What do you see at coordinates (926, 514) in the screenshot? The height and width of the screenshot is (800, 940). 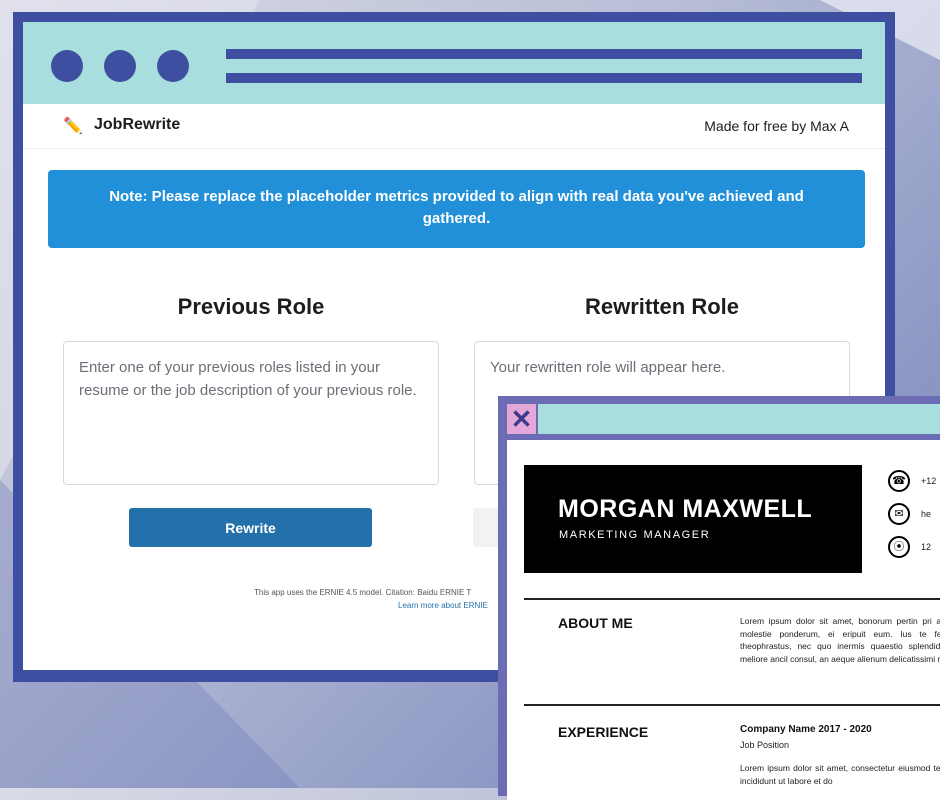 I see `contact-email: he` at bounding box center [926, 514].